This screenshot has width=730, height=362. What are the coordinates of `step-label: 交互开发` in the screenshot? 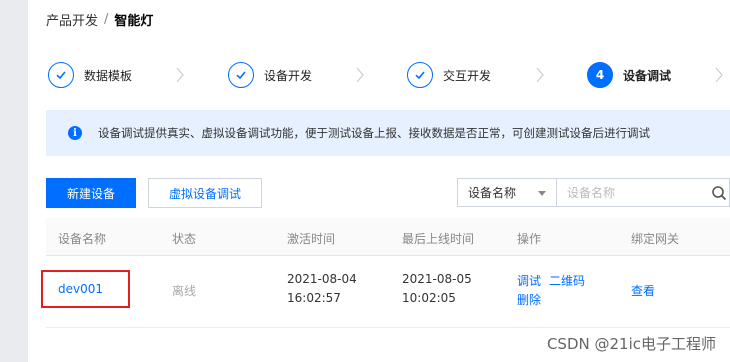 It's located at (467, 75).